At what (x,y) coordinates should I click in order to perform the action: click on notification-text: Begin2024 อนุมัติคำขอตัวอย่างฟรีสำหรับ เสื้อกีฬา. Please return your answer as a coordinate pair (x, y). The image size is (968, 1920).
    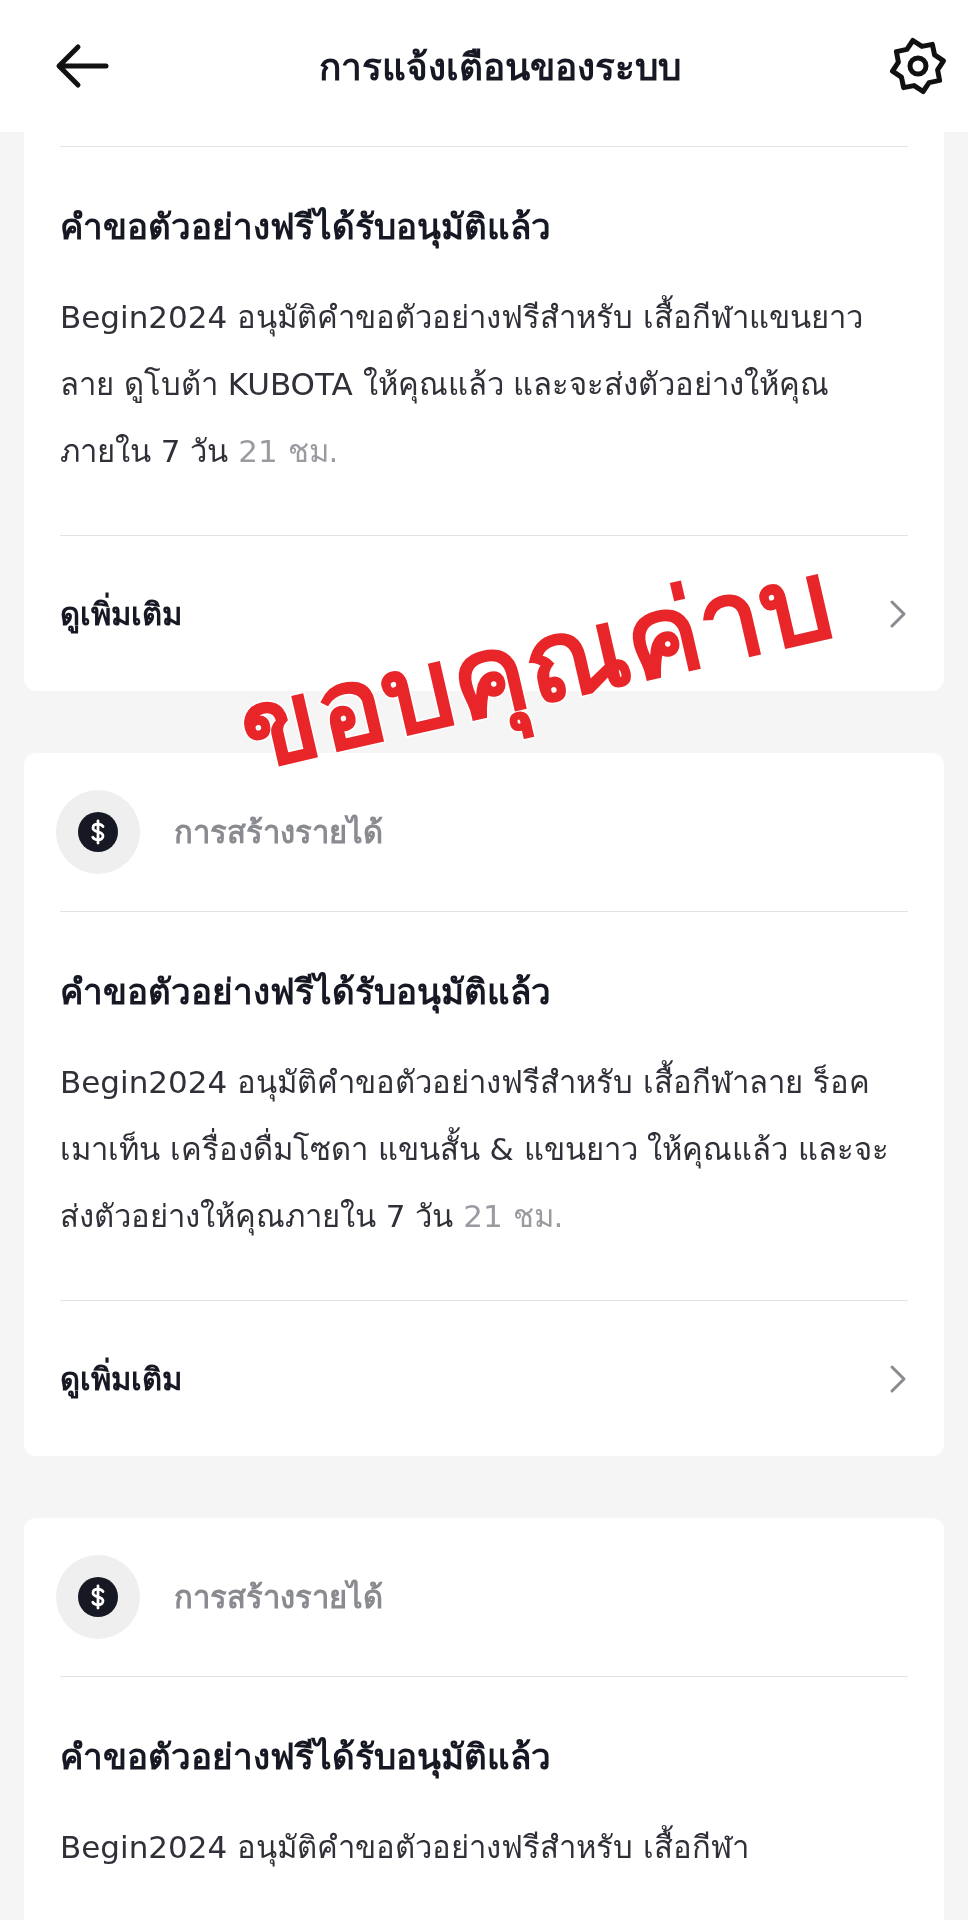
    Looking at the image, I should click on (484, 1867).